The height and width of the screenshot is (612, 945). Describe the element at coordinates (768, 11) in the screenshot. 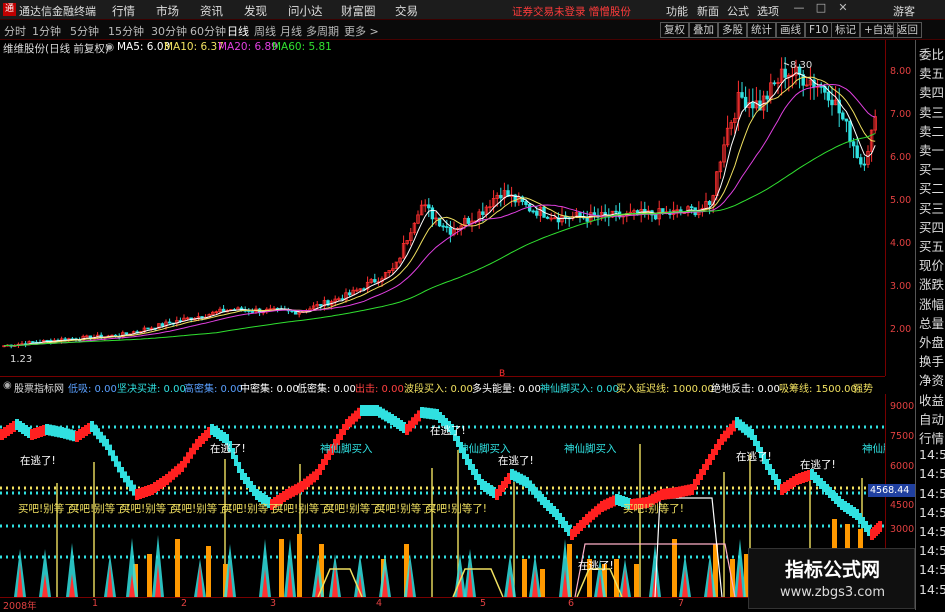

I see `menu-options: 选项` at that location.